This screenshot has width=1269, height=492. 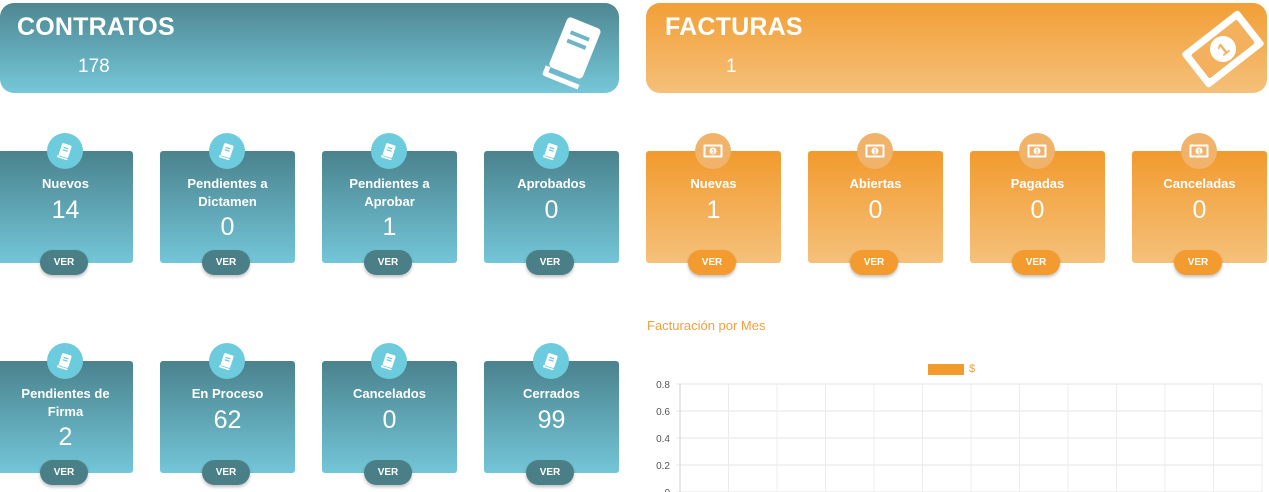 I want to click on status-card-en-proceso: En Proceso 62 VER, so click(x=227, y=414).